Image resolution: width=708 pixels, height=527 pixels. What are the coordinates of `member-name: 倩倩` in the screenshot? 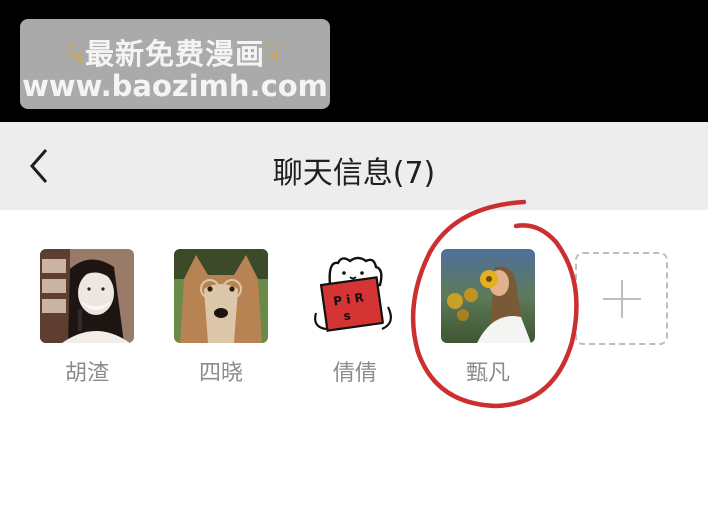 It's located at (354, 373).